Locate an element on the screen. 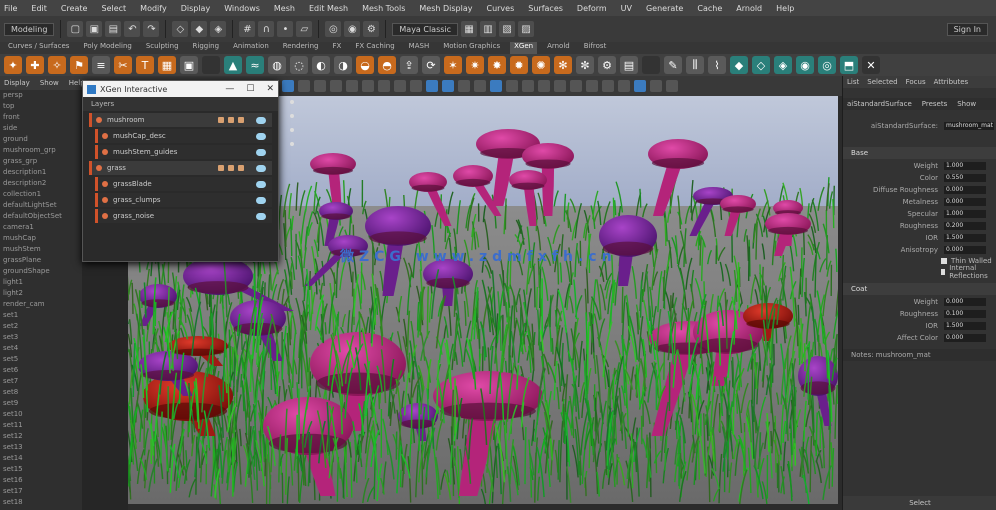 Image resolution: width=996 pixels, height=510 pixels. layer-row: grass is located at coordinates (180, 168).